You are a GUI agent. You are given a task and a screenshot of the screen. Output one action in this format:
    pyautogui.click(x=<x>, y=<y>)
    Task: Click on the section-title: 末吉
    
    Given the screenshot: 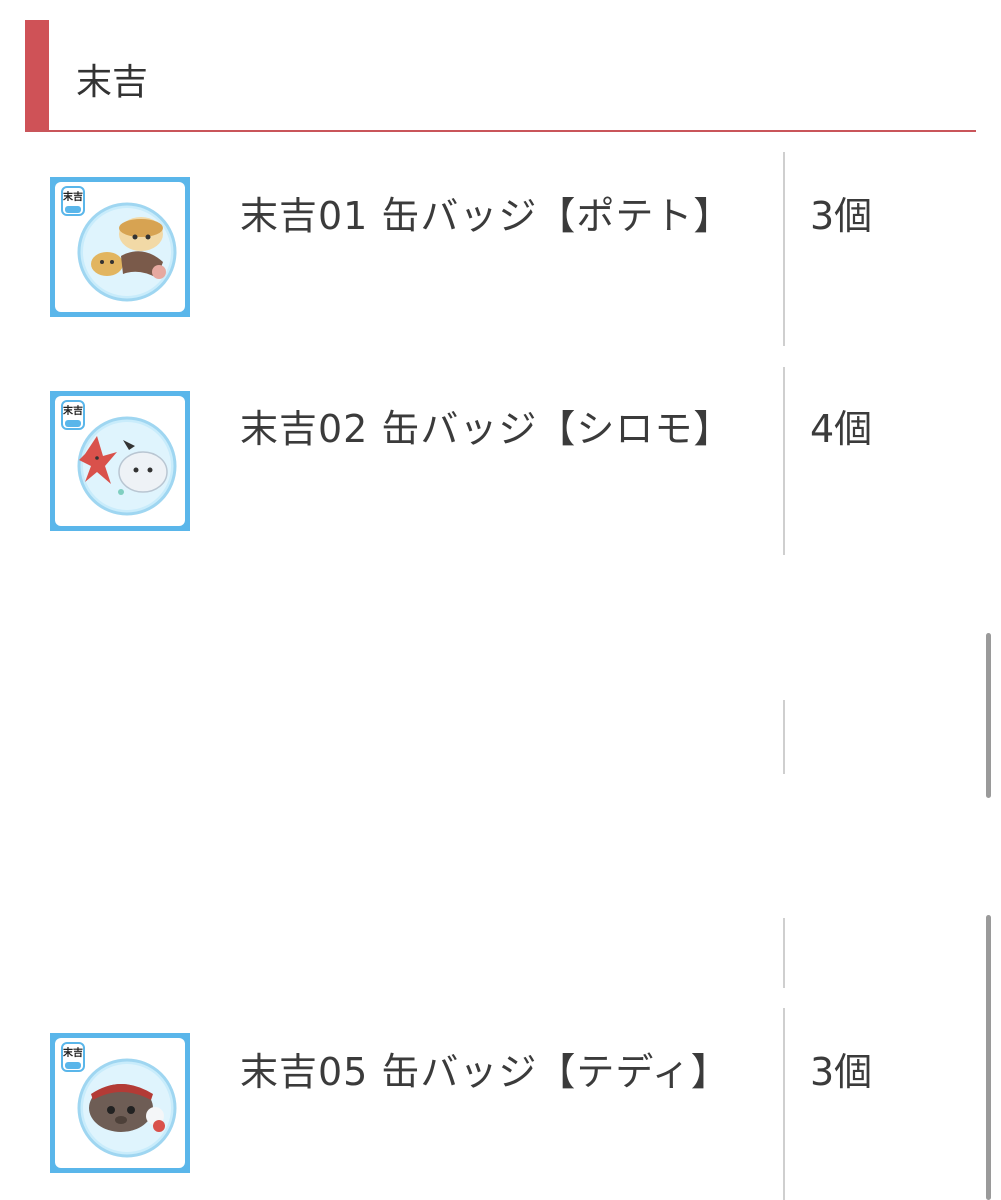 What is the action you would take?
    pyautogui.click(x=112, y=82)
    